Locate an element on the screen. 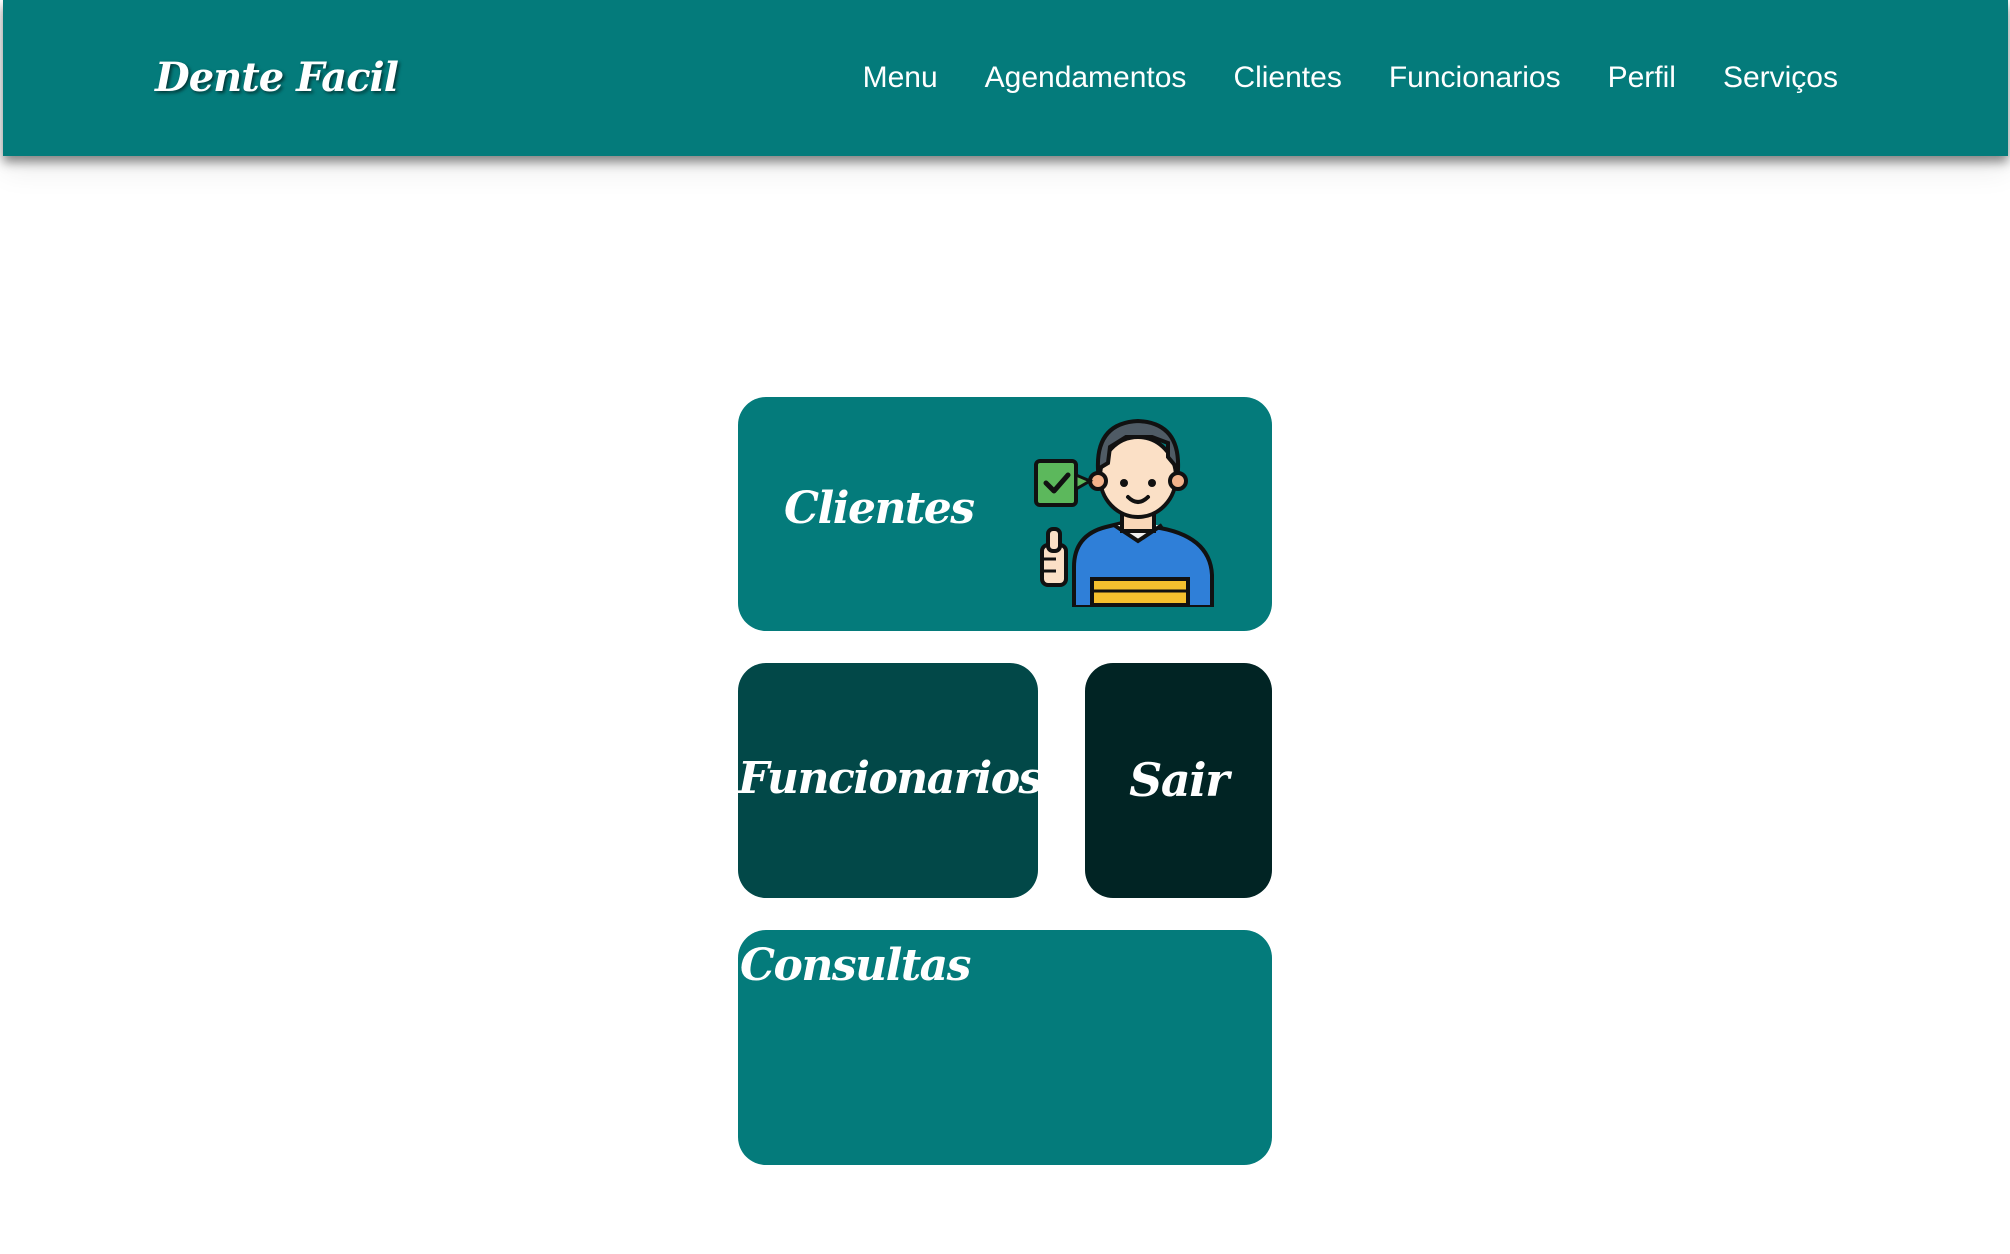  sair-card-label: Sair is located at coordinates (1179, 780).